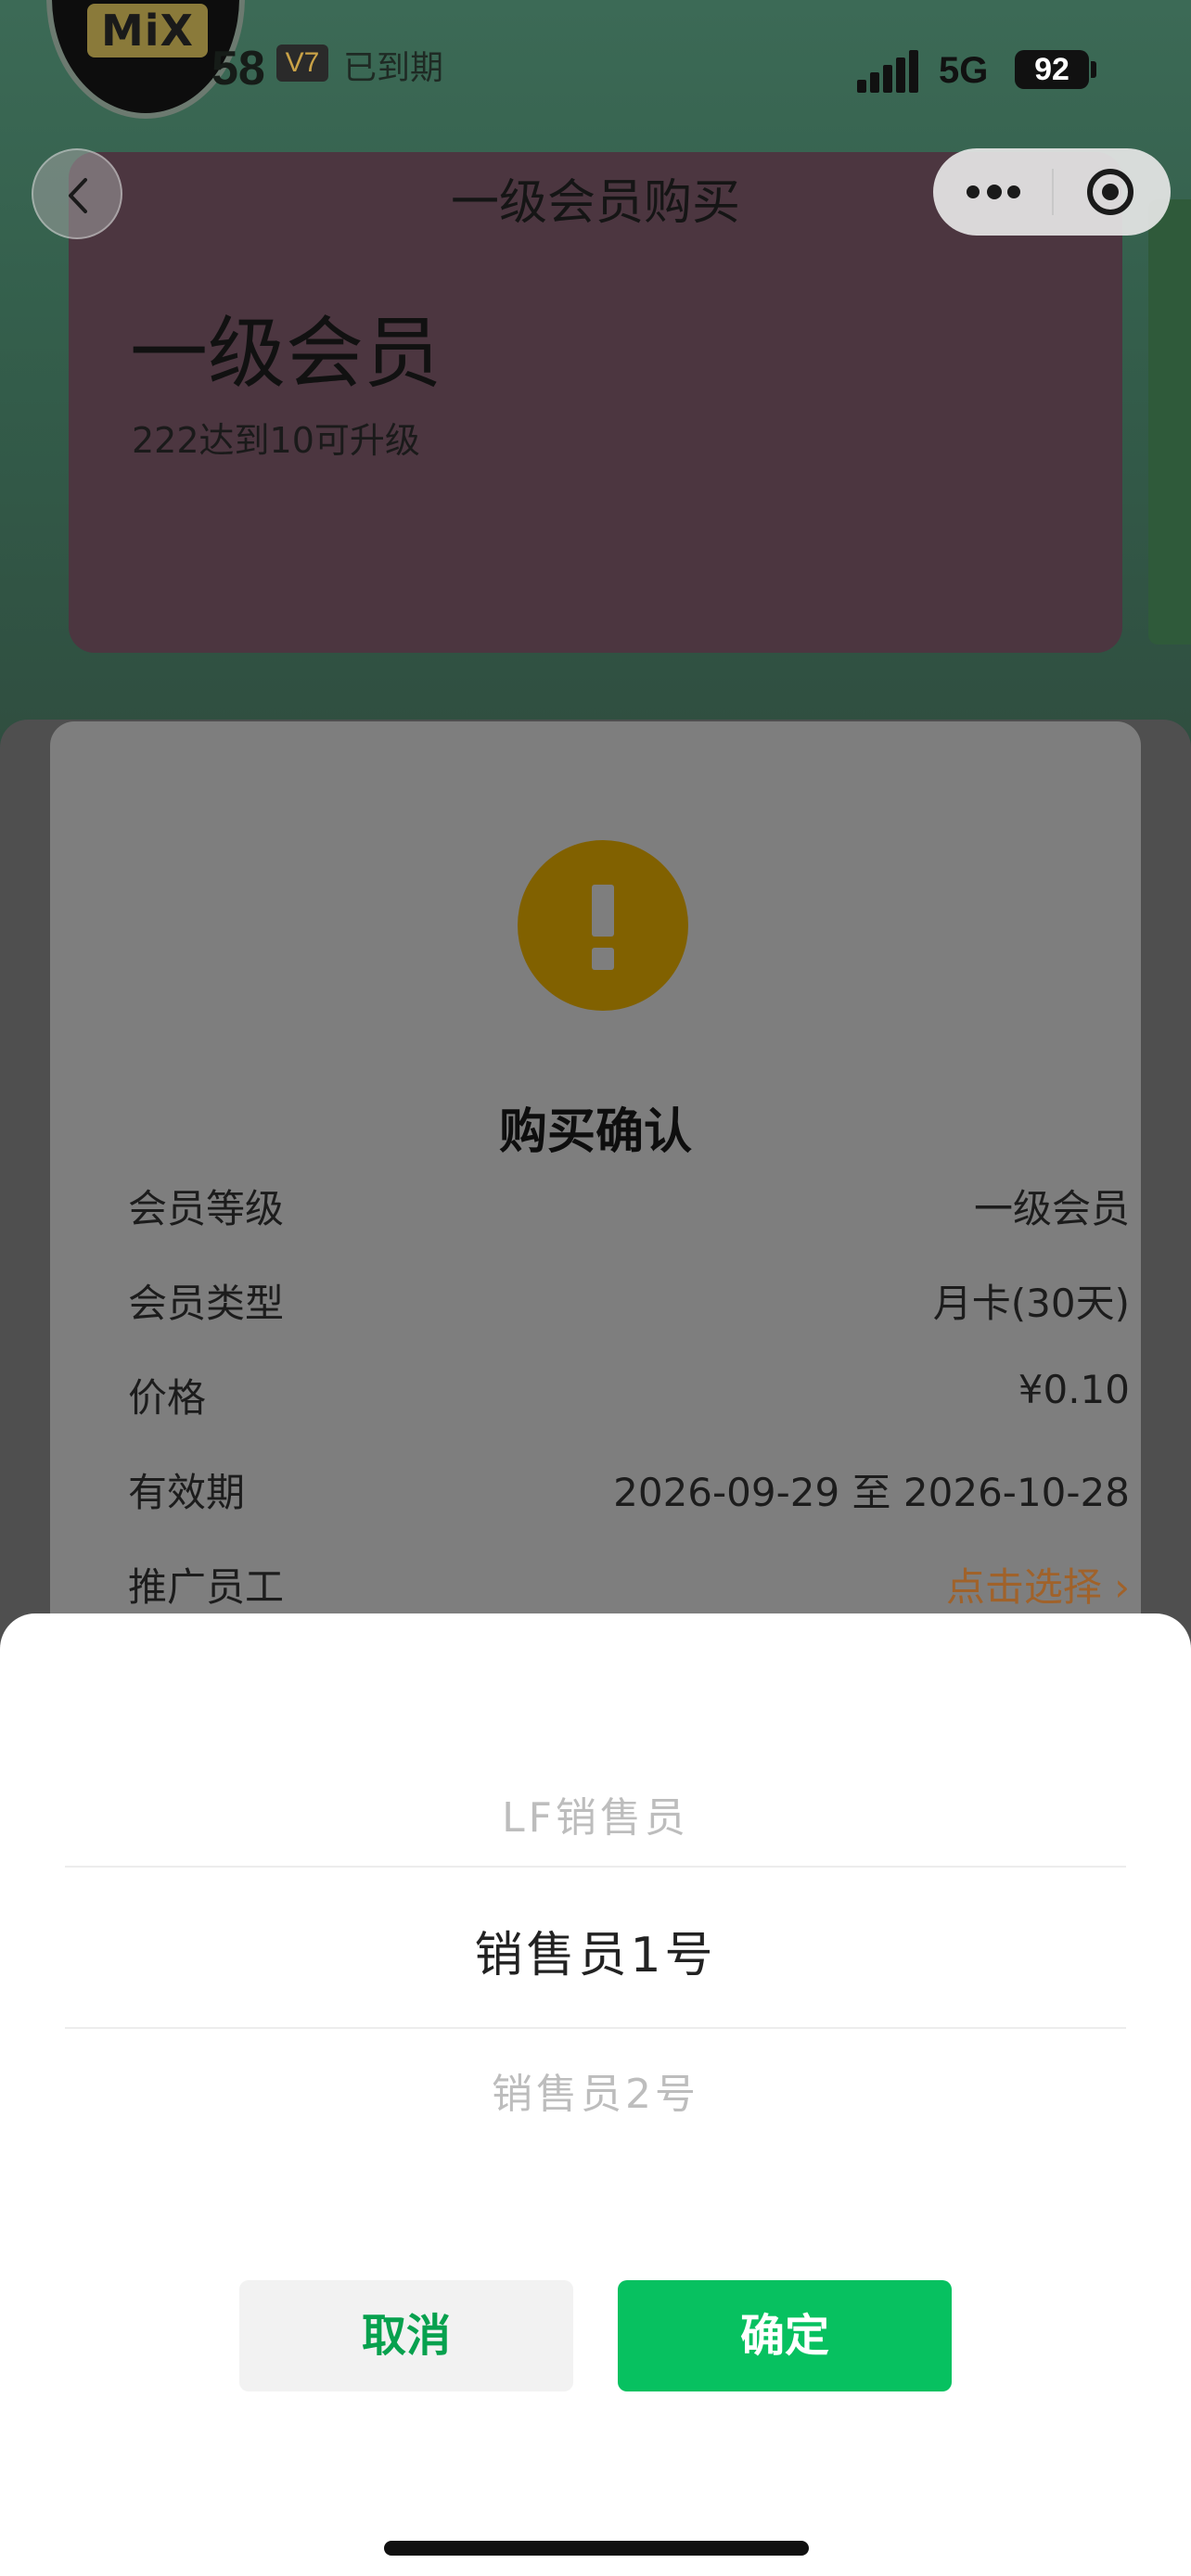  What do you see at coordinates (1051, 1209) in the screenshot?
I see `info-value: 一级会员` at bounding box center [1051, 1209].